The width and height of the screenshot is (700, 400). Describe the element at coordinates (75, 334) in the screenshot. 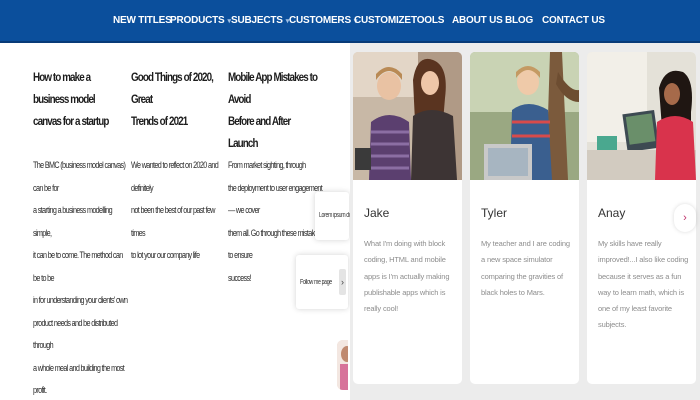

I see `blog-text-line: product needs and be distributed through` at that location.